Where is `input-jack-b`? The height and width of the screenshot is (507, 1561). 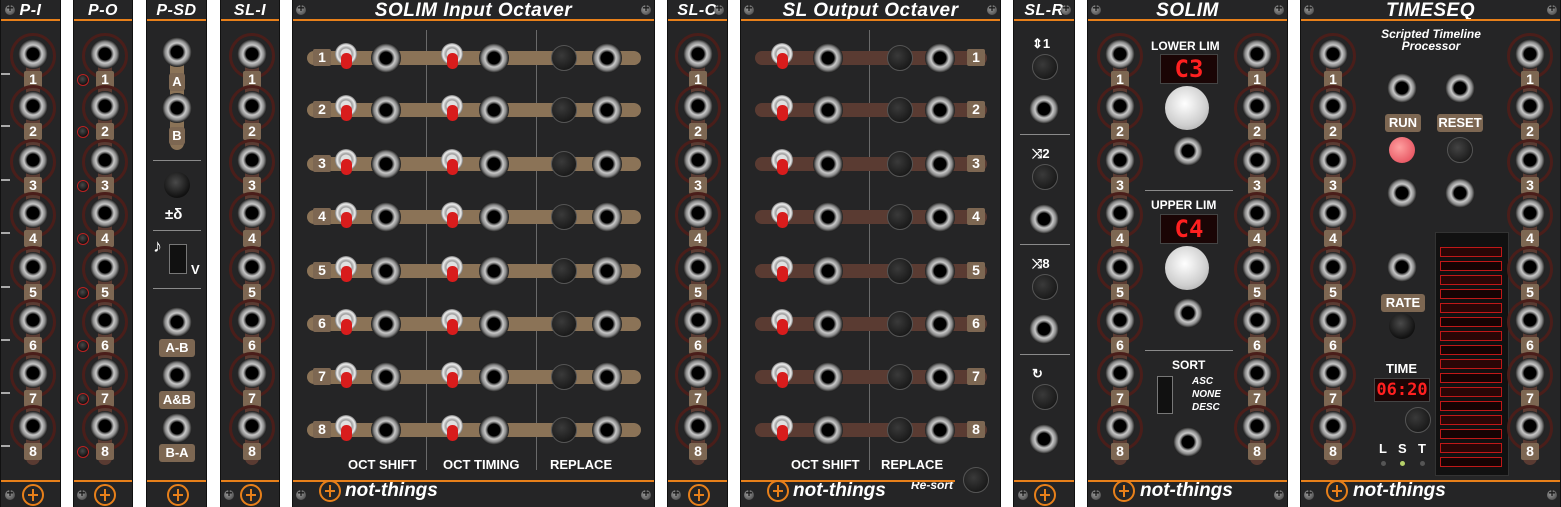 input-jack-b is located at coordinates (177, 108).